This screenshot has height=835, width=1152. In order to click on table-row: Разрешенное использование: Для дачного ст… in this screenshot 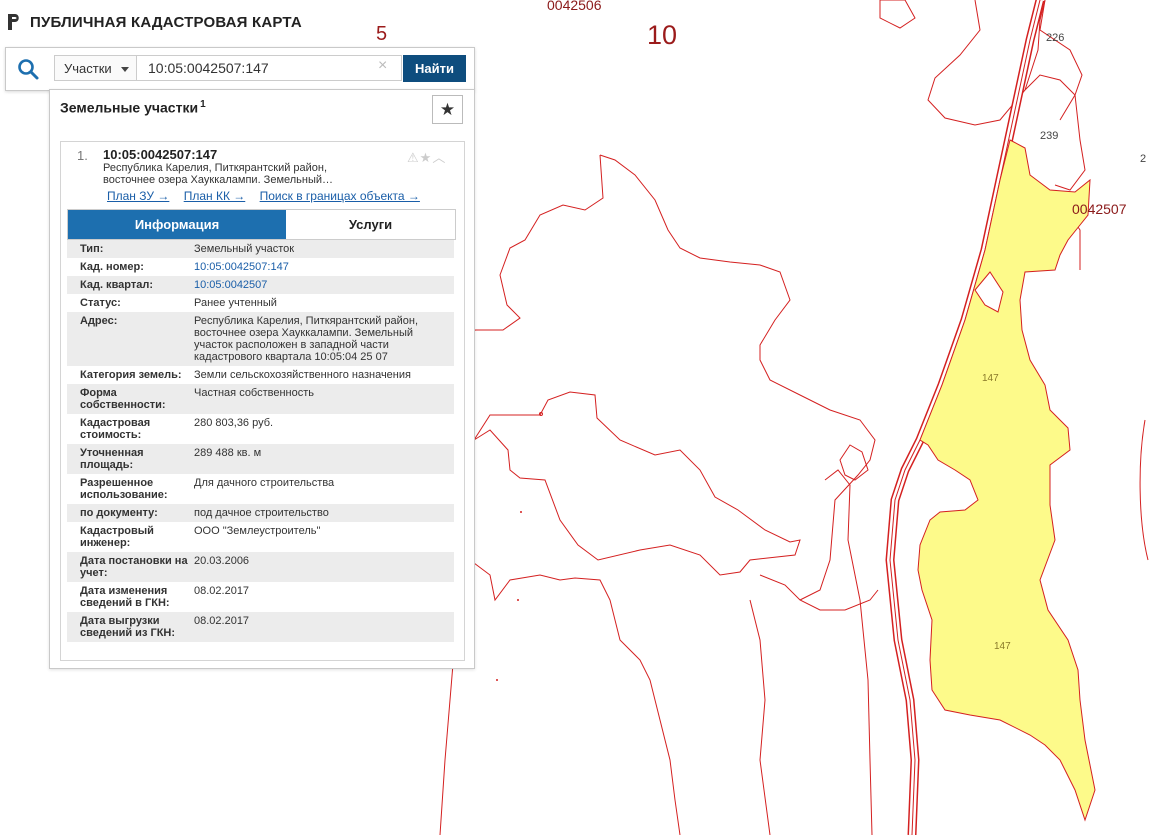, I will do `click(260, 489)`.